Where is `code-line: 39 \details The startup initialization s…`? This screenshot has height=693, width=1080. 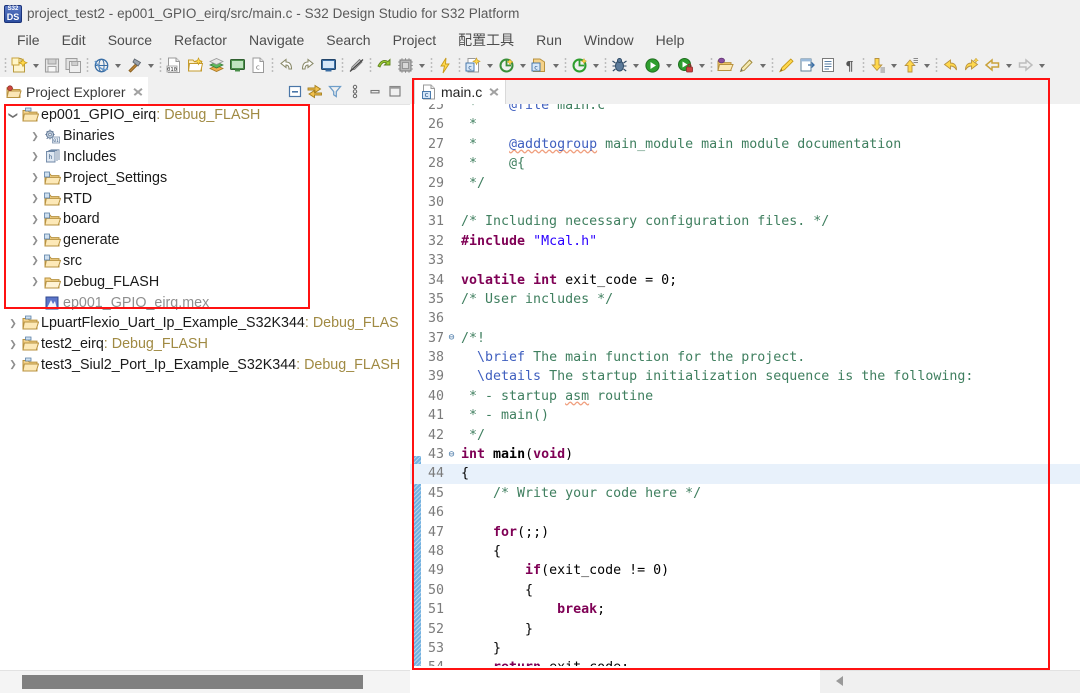 code-line: 39 \details The startup initialization s… is located at coordinates (745, 376).